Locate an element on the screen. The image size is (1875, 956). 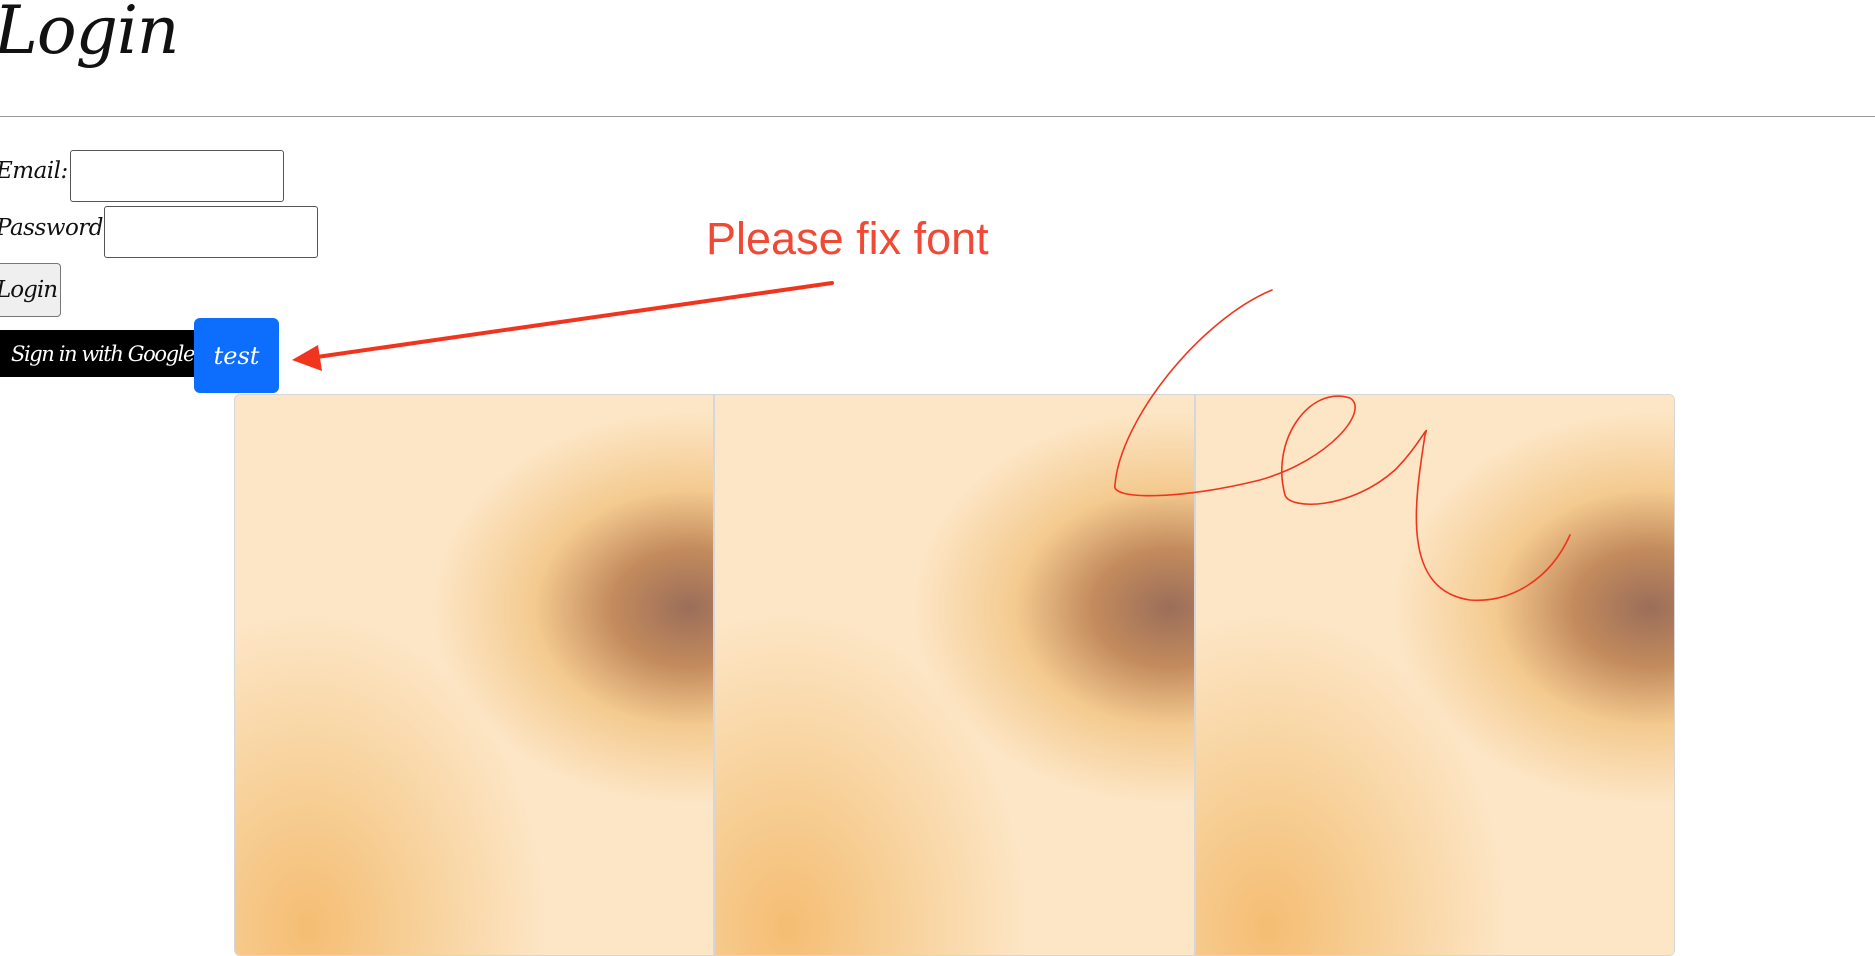
google-signin-label: Sign in with Google is located at coordinates (102, 353).